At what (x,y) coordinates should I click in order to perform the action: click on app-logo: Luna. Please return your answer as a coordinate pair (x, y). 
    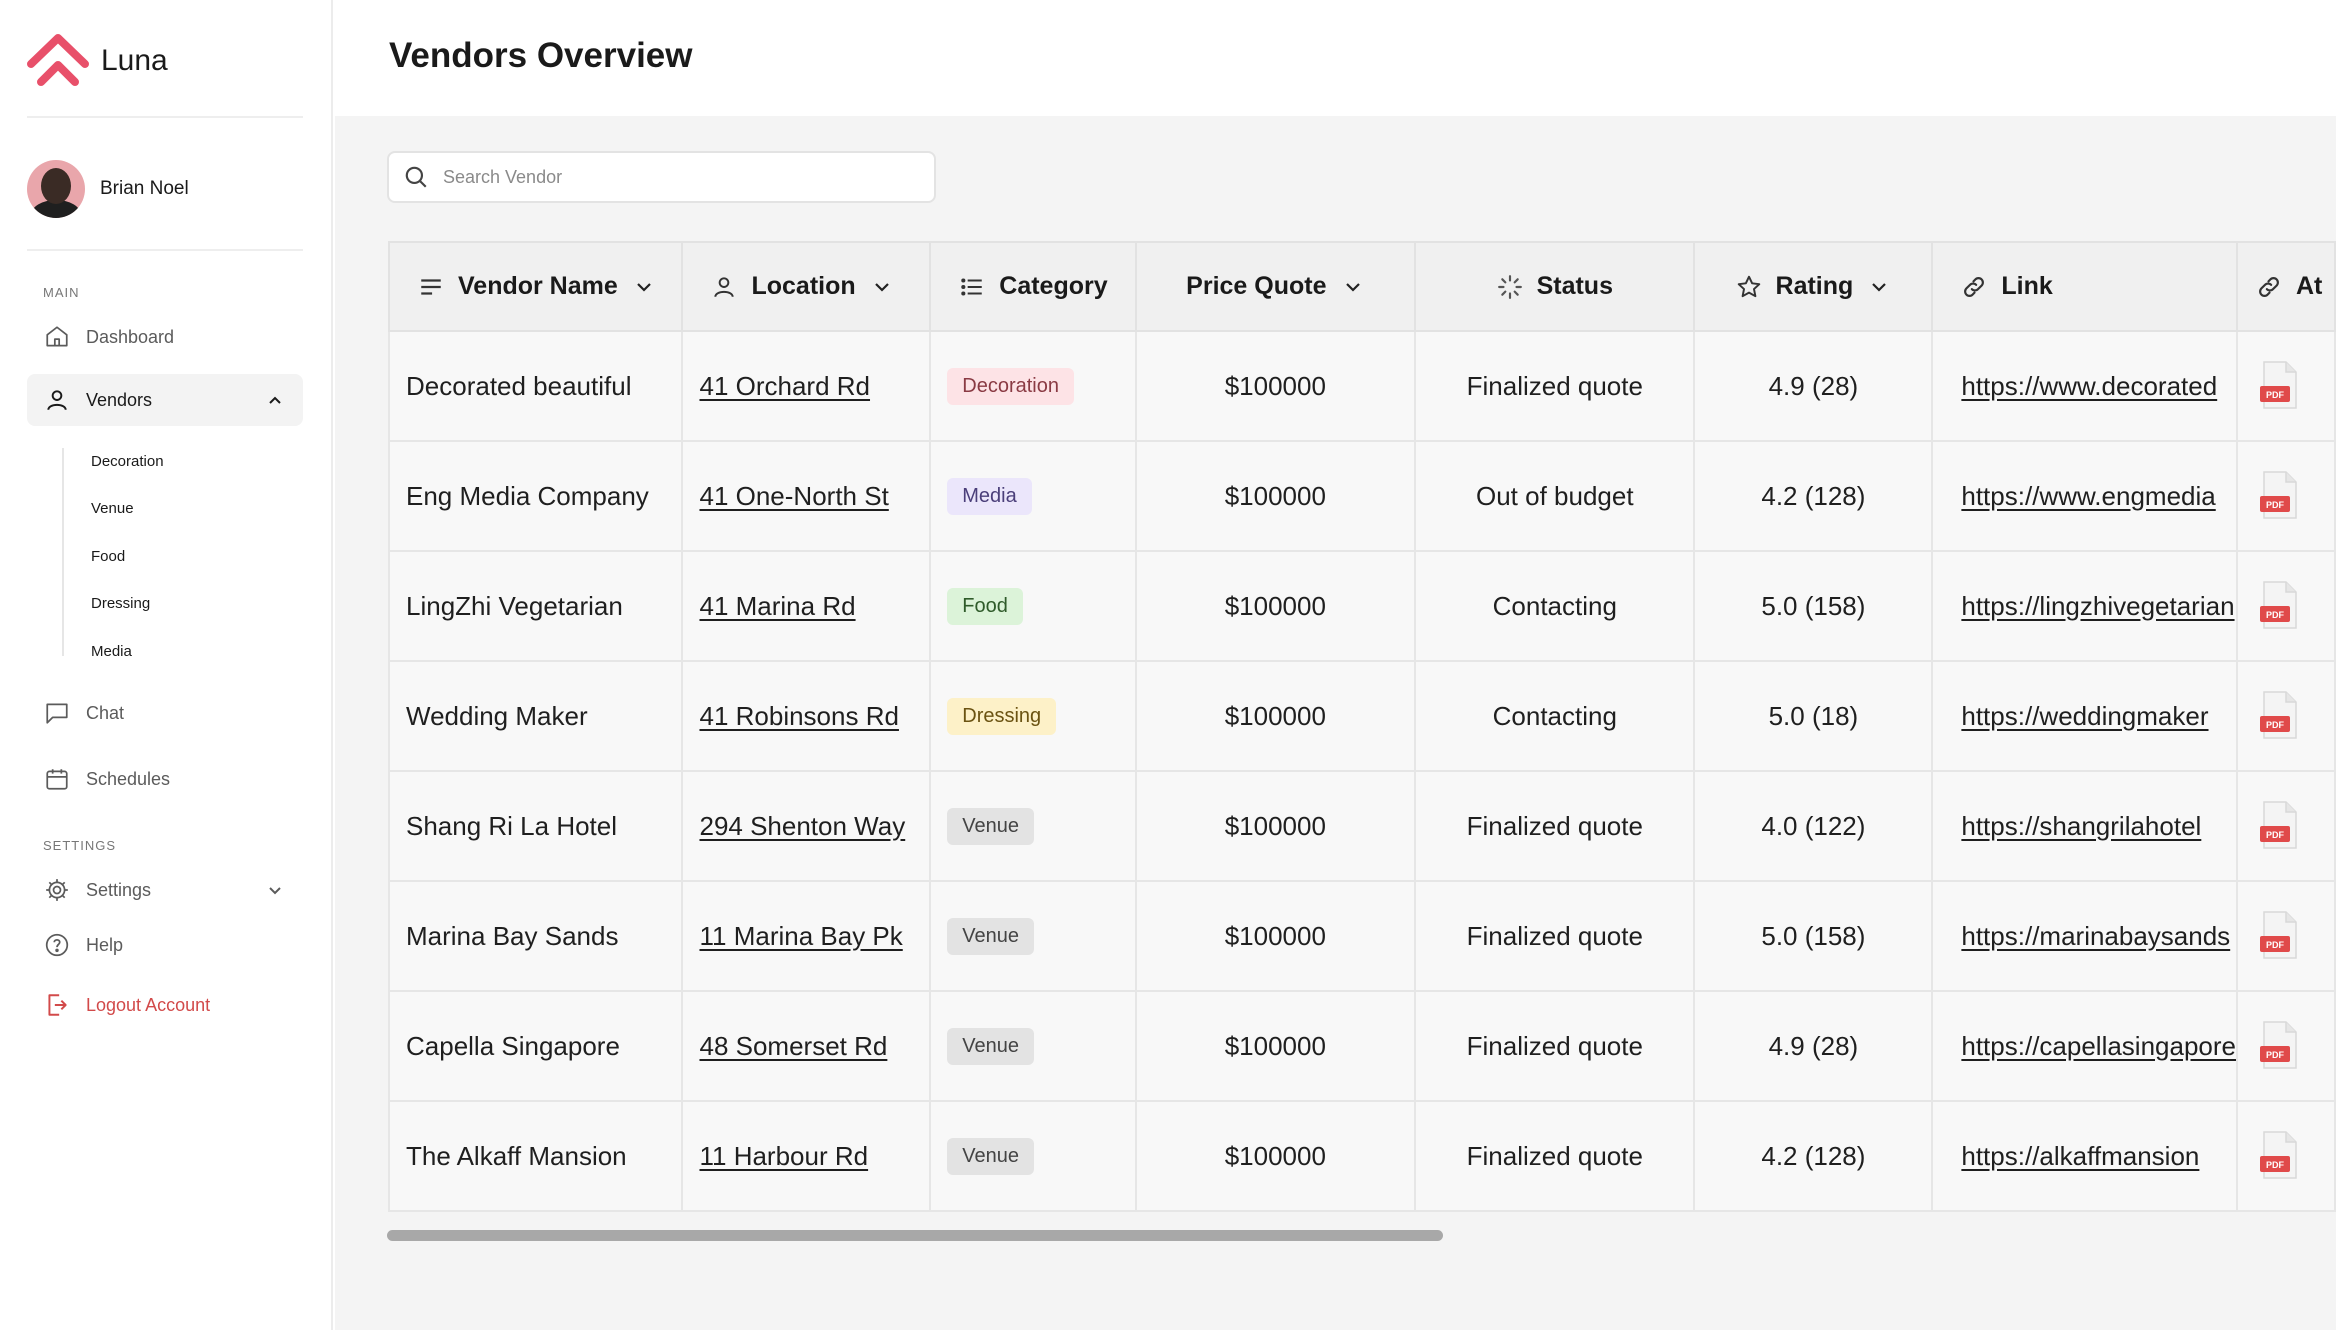
    Looking at the image, I should click on (97, 61).